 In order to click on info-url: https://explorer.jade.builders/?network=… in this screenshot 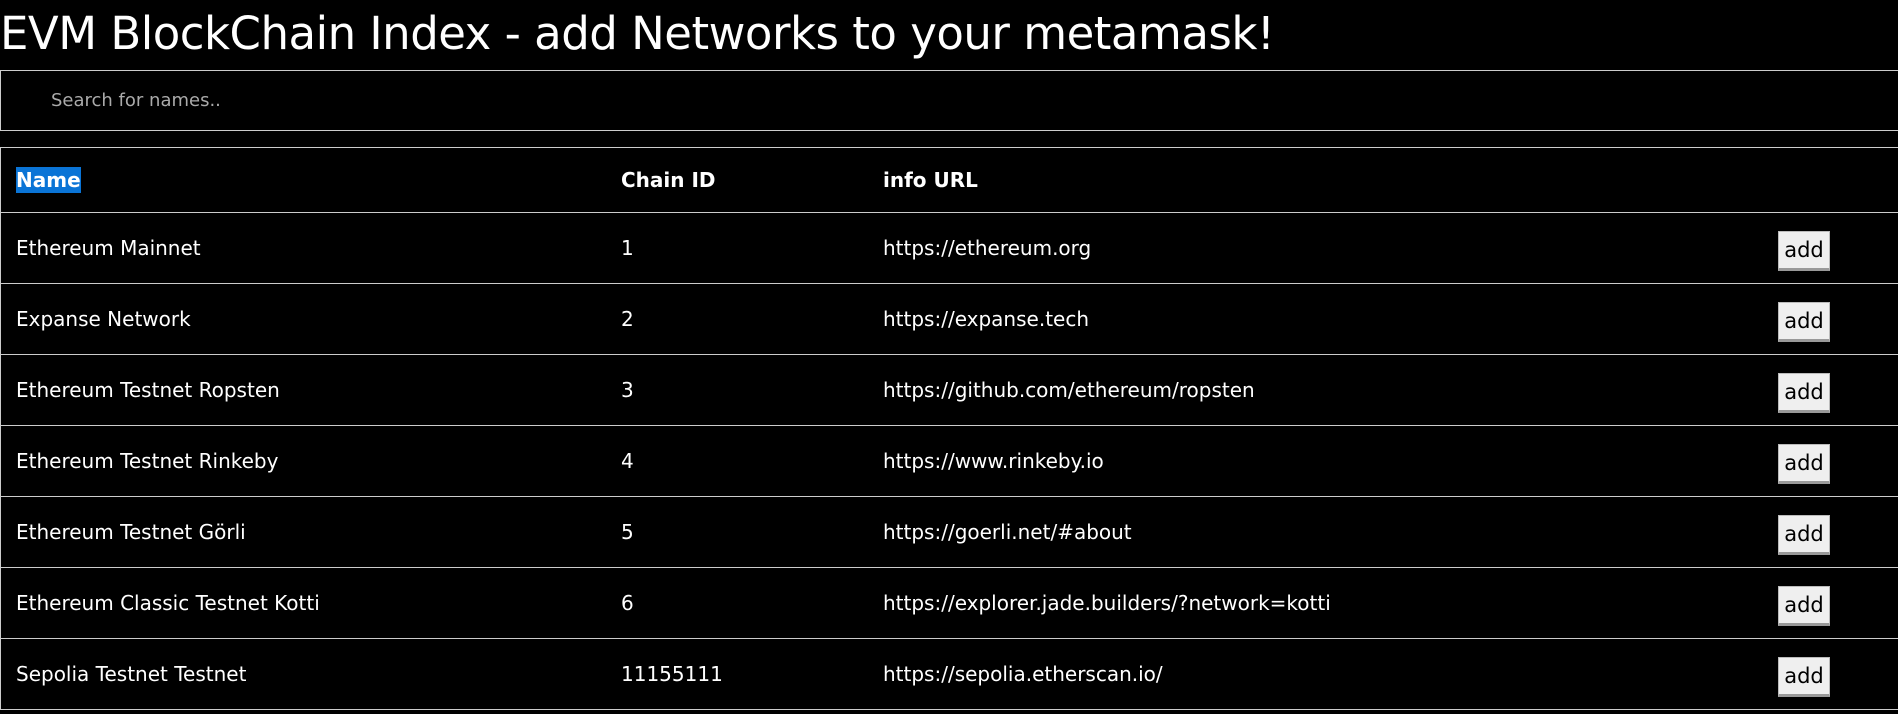, I will do `click(1315, 603)`.